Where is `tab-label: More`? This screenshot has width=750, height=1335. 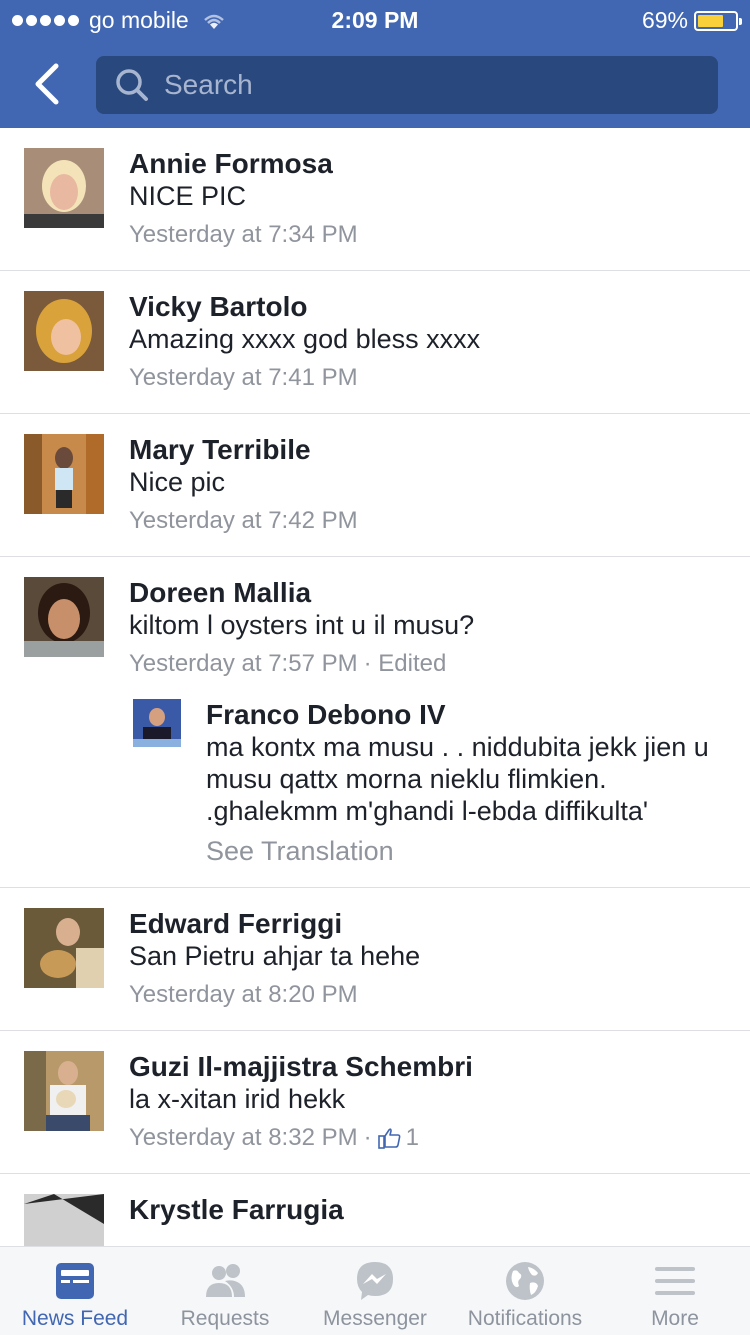 tab-label: More is located at coordinates (675, 1318).